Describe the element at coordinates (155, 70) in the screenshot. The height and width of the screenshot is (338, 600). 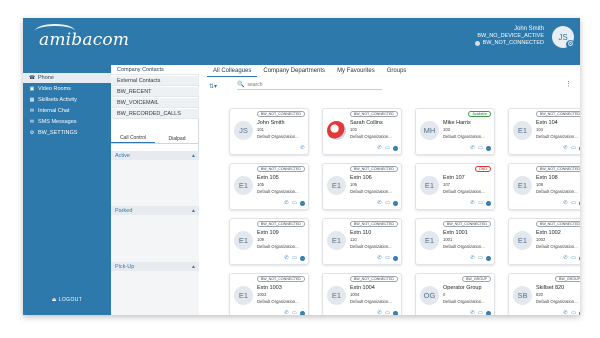
I see `tab-company-contacts: Company Contacts` at that location.